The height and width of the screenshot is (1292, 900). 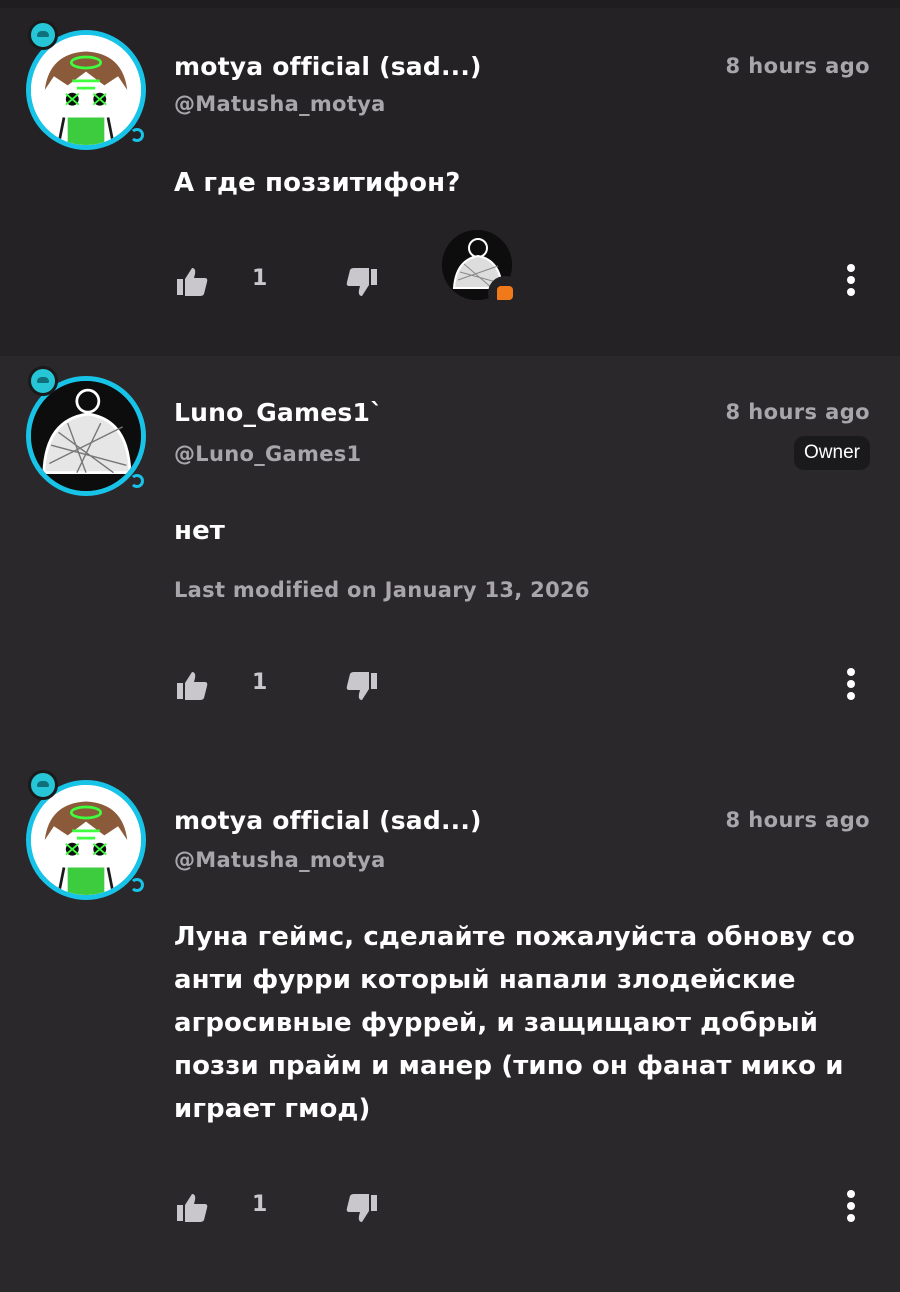 I want to click on comment-text: А где поззитифон?, so click(x=317, y=183).